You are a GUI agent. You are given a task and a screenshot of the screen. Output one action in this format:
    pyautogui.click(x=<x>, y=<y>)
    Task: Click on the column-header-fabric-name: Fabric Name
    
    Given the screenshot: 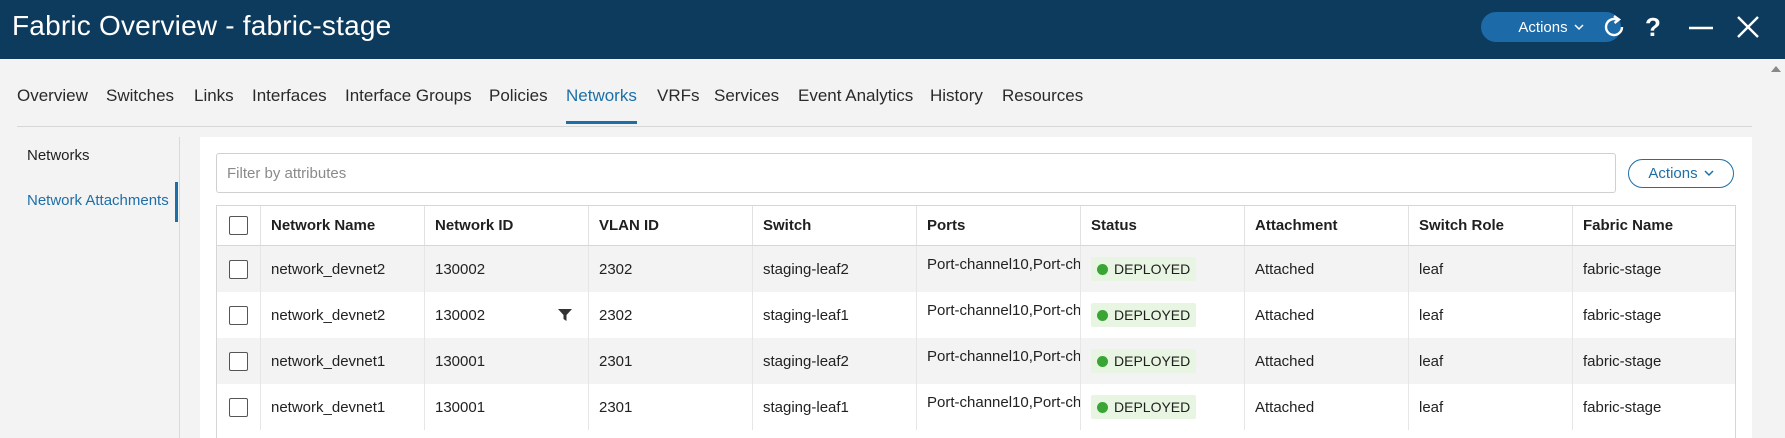 What is the action you would take?
    pyautogui.click(x=1654, y=225)
    